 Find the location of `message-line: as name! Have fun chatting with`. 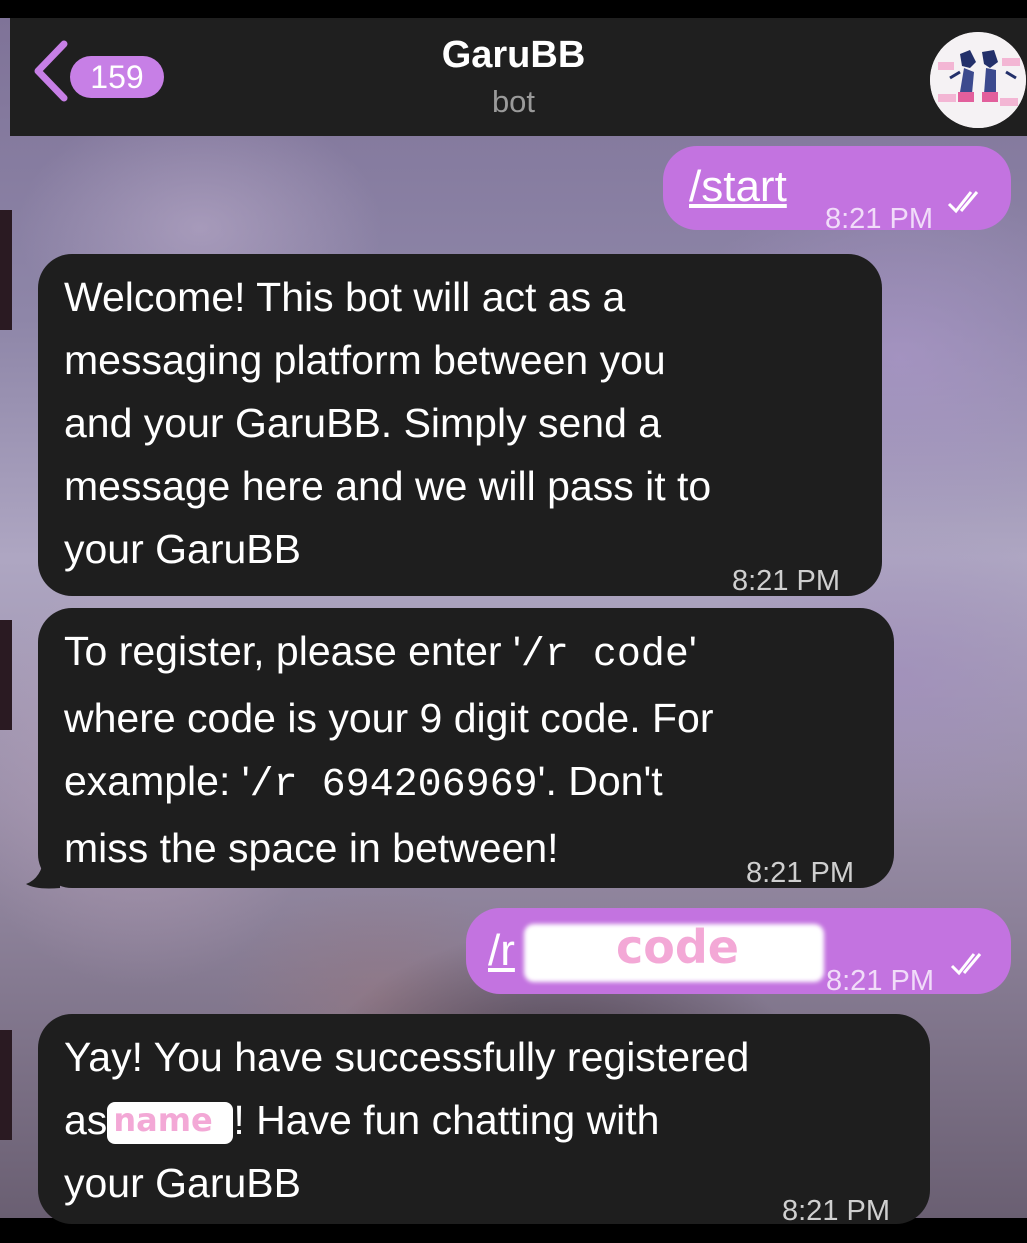

message-line: as name! Have fun chatting with is located at coordinates (406, 1120).